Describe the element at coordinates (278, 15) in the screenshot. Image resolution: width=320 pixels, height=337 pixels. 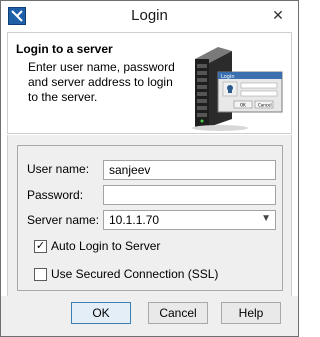
I see `close-icon: ✕` at that location.